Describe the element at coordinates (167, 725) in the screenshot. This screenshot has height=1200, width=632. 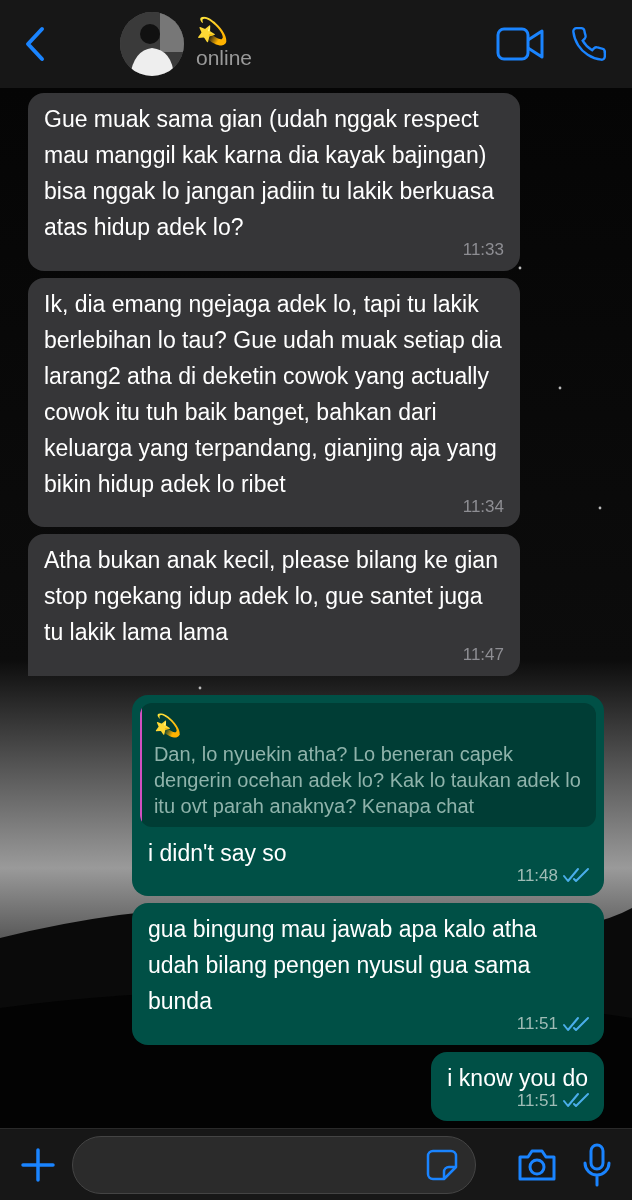
I see `quote-author: 💫` at that location.